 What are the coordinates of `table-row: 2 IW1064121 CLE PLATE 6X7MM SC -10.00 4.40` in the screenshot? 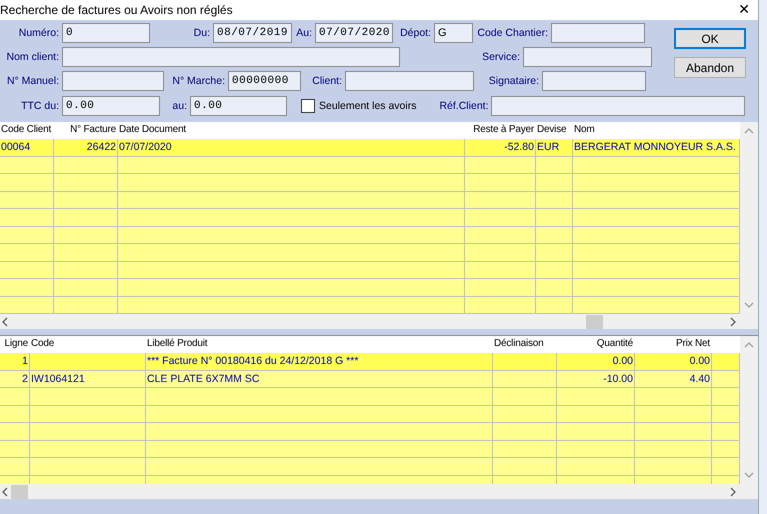 It's located at (370, 379).